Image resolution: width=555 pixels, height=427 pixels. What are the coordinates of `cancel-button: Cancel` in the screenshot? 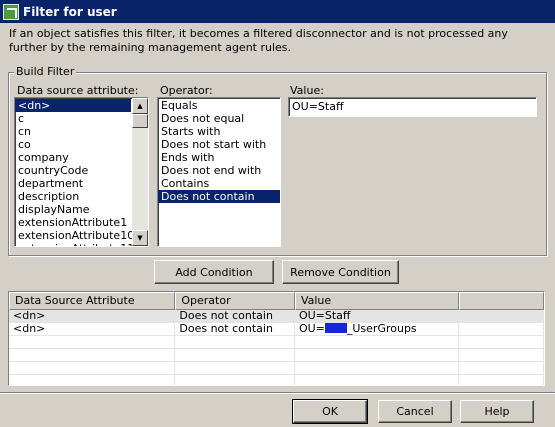 It's located at (415, 411).